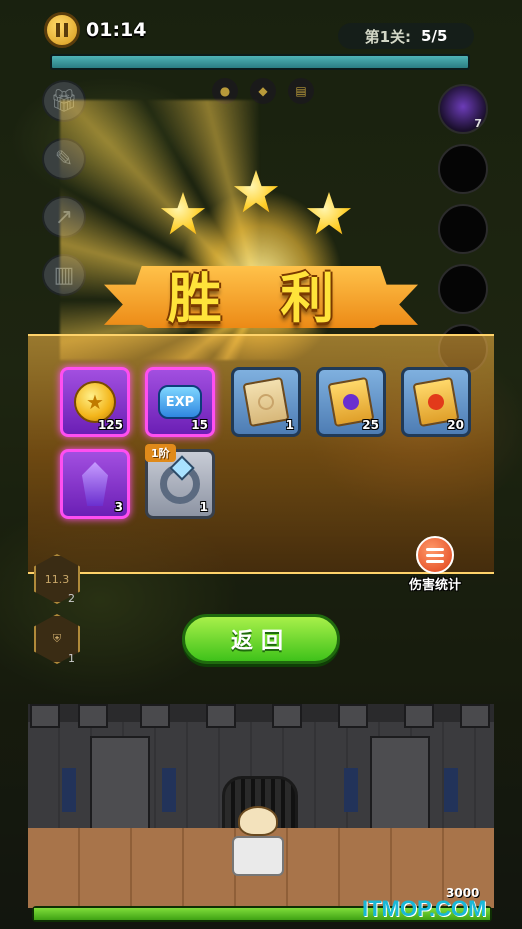  I want to click on castle-tower-right, so click(400, 786).